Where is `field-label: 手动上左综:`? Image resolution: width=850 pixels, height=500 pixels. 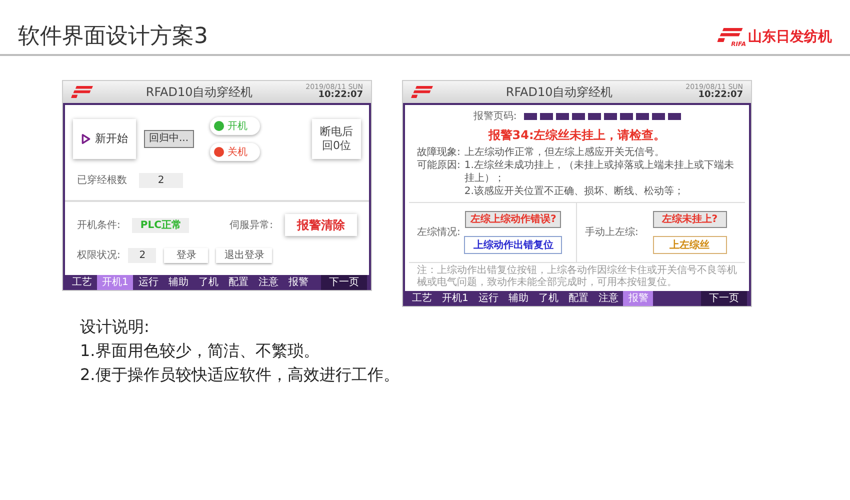
field-label: 手动上左综: is located at coordinates (611, 233).